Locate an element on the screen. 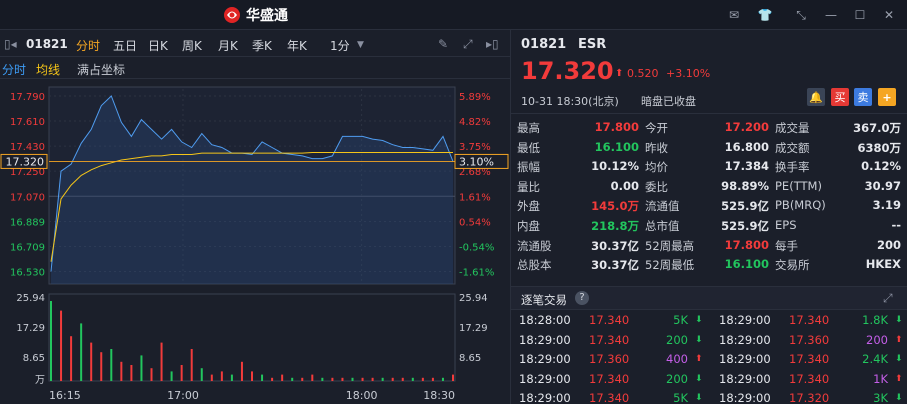  tab-weekly-k: 周K is located at coordinates (192, 45).